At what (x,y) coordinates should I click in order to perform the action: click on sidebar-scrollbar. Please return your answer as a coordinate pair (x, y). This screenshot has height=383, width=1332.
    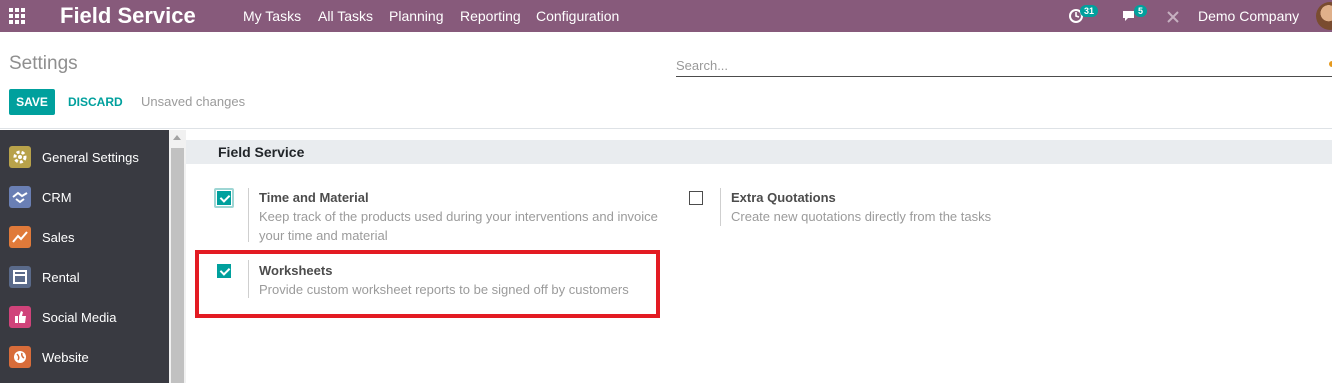
    Looking at the image, I should click on (177, 256).